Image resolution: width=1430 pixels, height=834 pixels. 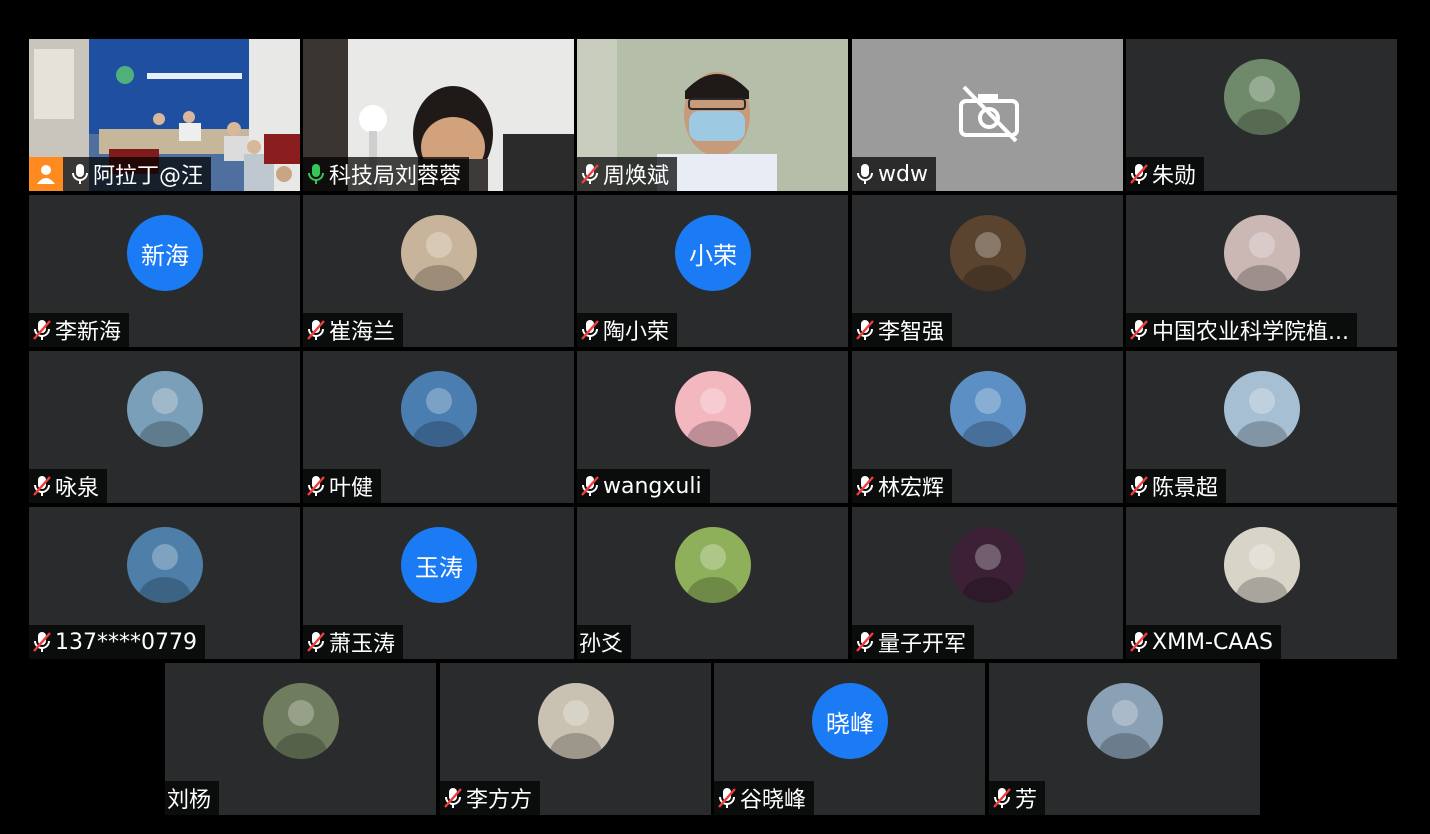 What do you see at coordinates (922, 644) in the screenshot?
I see `participant-name: 量子开军` at bounding box center [922, 644].